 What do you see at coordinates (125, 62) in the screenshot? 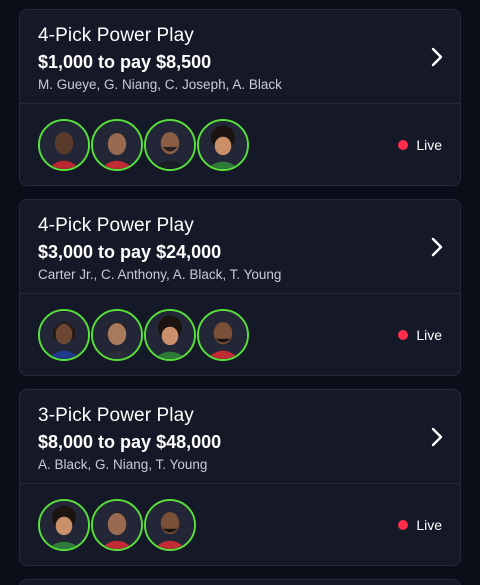
I see `entry-amount: $1,000 to pay $8,500` at bounding box center [125, 62].